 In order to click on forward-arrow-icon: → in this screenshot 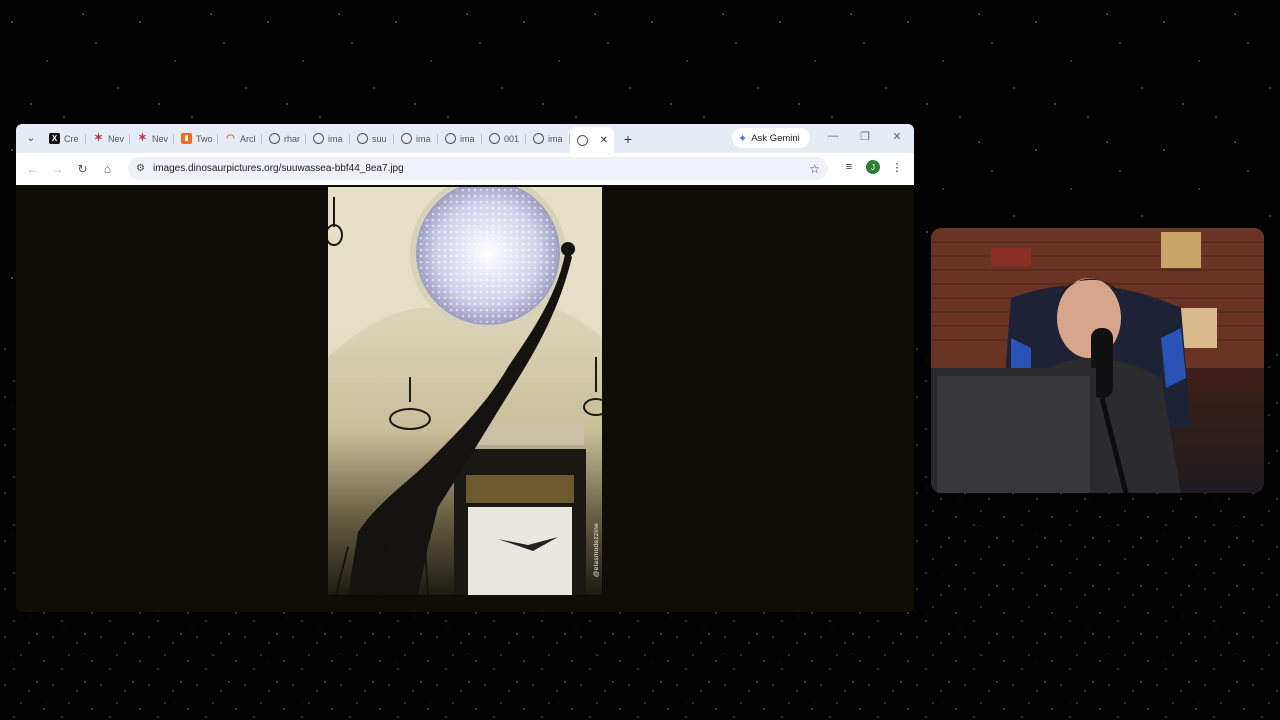, I will do `click(57, 169)`.